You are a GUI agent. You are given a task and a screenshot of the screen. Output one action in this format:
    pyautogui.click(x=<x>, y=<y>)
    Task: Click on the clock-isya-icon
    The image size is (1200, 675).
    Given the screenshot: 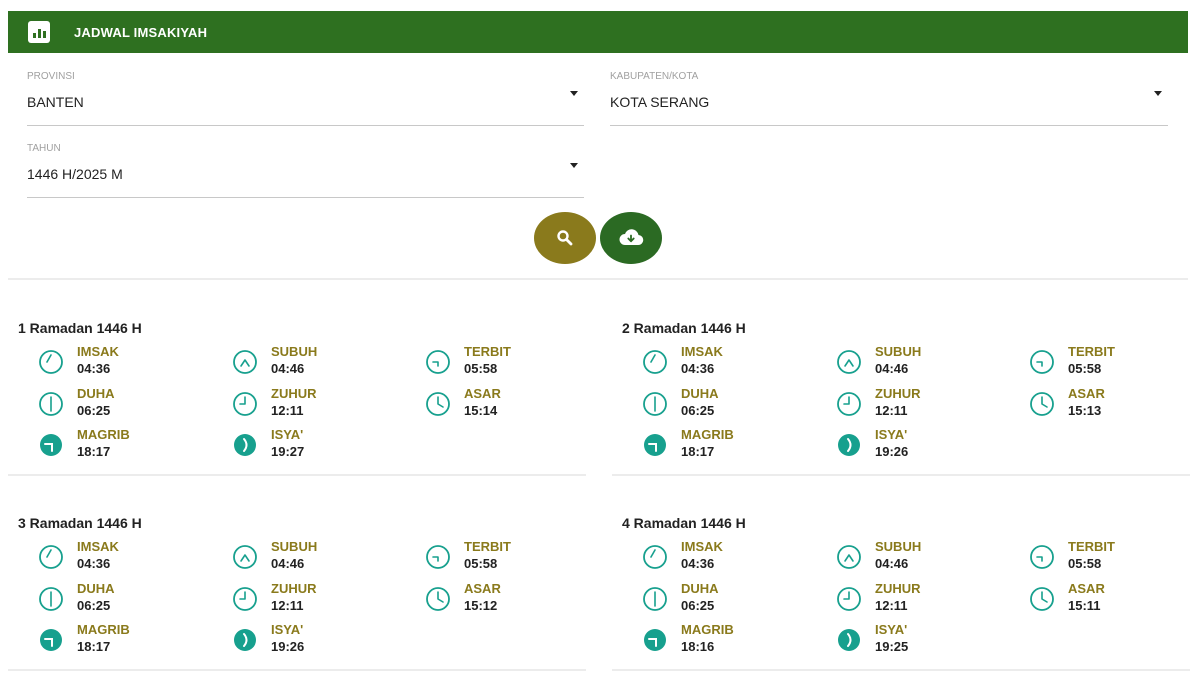 What is the action you would take?
    pyautogui.click(x=245, y=445)
    